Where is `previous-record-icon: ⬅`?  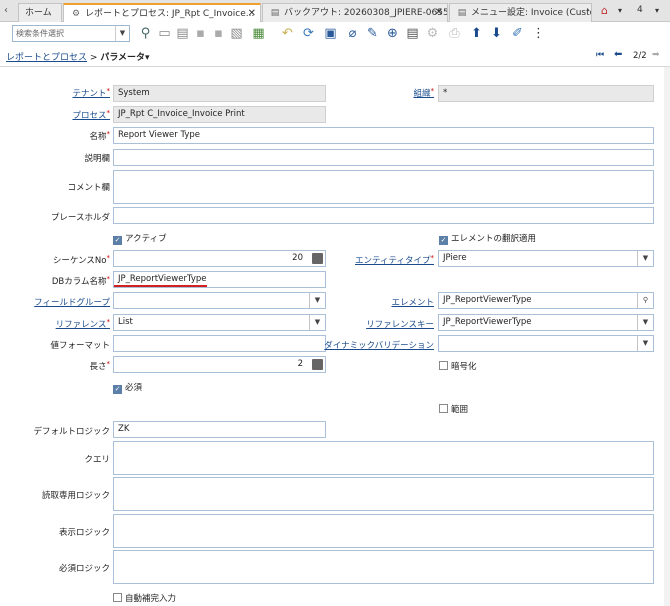
previous-record-icon: ⬅ is located at coordinates (618, 54).